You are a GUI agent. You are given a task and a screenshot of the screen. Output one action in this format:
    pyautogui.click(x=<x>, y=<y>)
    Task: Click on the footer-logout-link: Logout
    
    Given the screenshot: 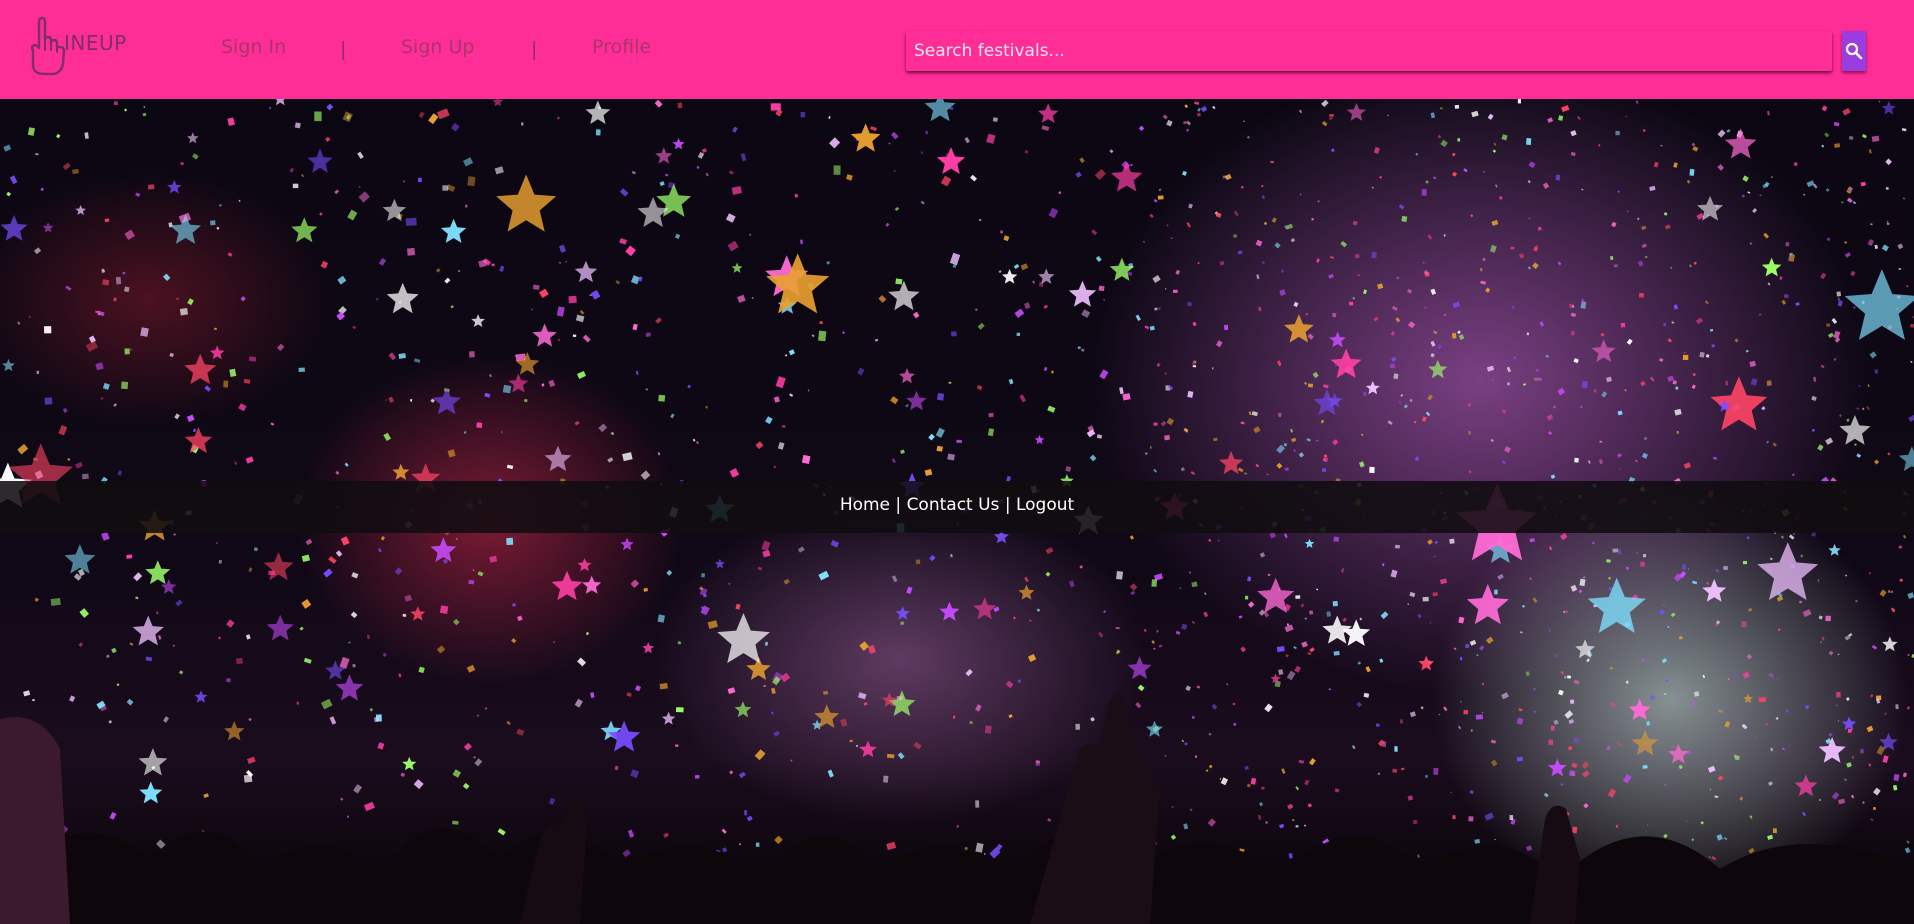 What is the action you would take?
    pyautogui.click(x=1045, y=505)
    